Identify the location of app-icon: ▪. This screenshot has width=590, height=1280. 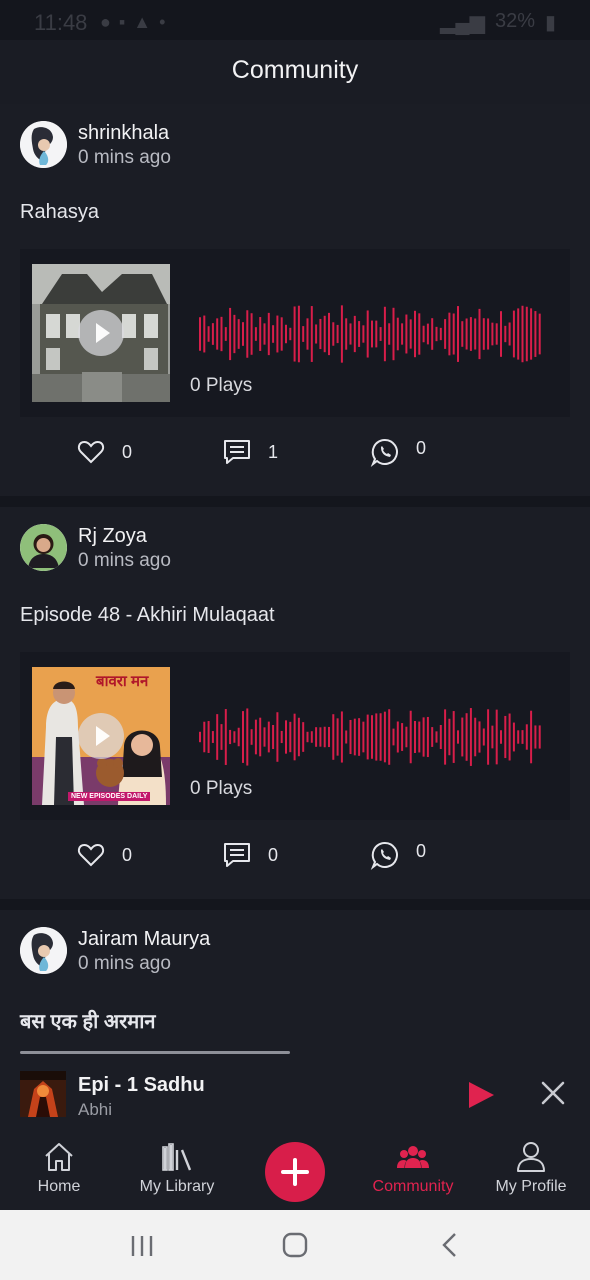
(122, 22).